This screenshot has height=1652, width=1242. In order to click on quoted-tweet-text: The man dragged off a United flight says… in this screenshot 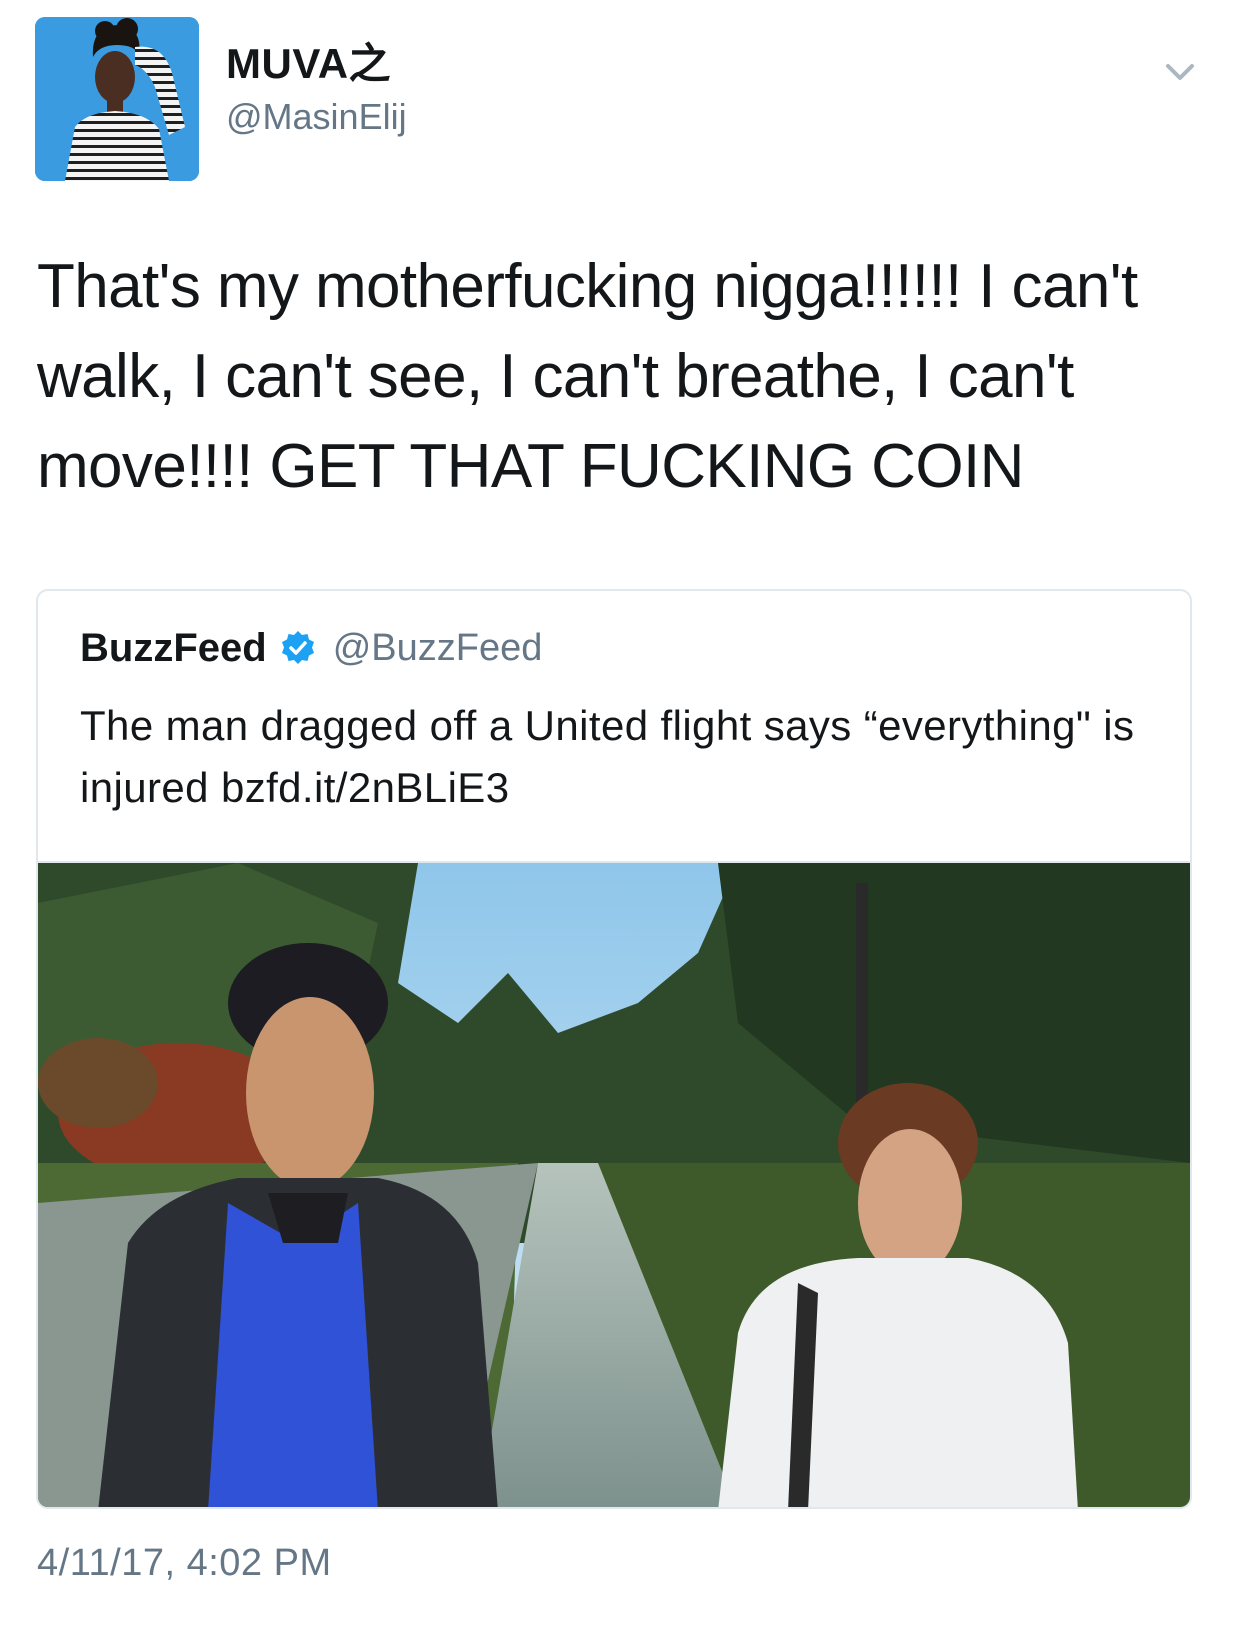, I will do `click(607, 756)`.